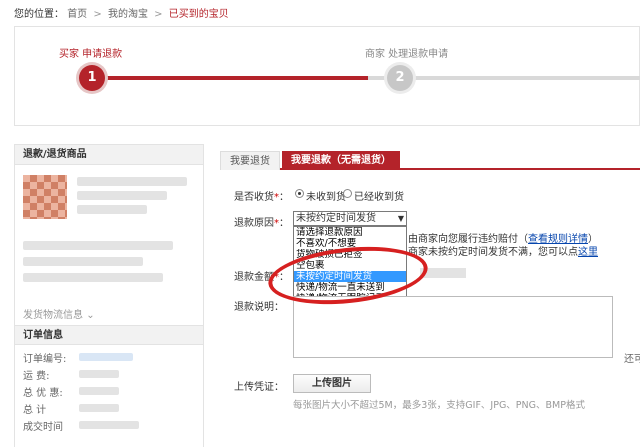 This screenshot has height=447, width=640. What do you see at coordinates (43, 427) in the screenshot?
I see `order-field-label: 成交时间` at bounding box center [43, 427].